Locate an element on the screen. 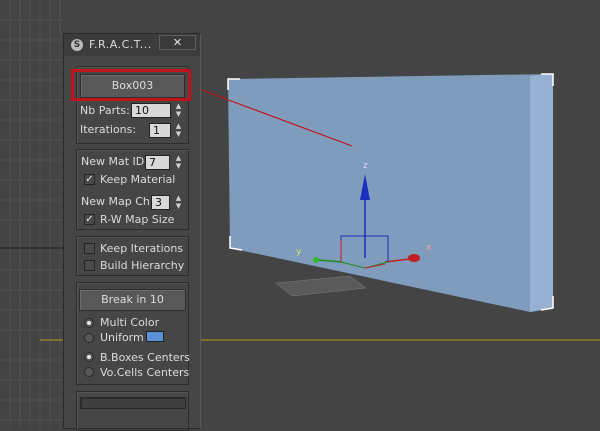 The height and width of the screenshot is (431, 600). highlight-frame is located at coordinates (131, 85).